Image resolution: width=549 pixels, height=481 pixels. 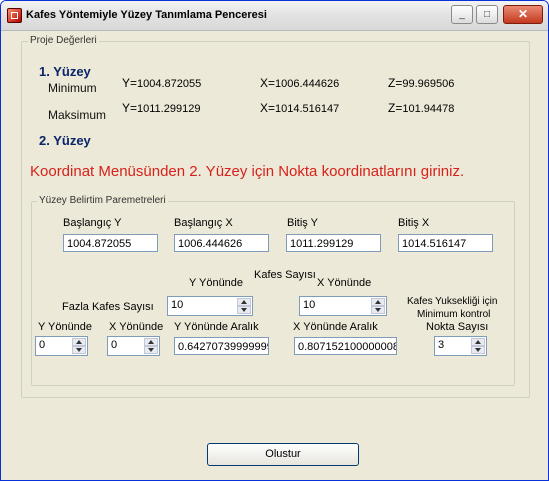 What do you see at coordinates (378, 302) in the screenshot?
I see `kafes-x-up-arrow-icon` at bounding box center [378, 302].